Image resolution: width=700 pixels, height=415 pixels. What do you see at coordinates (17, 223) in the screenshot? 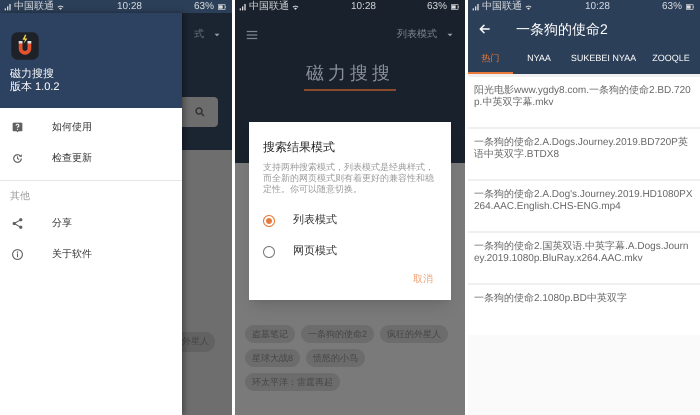
I see `share-icon` at bounding box center [17, 223].